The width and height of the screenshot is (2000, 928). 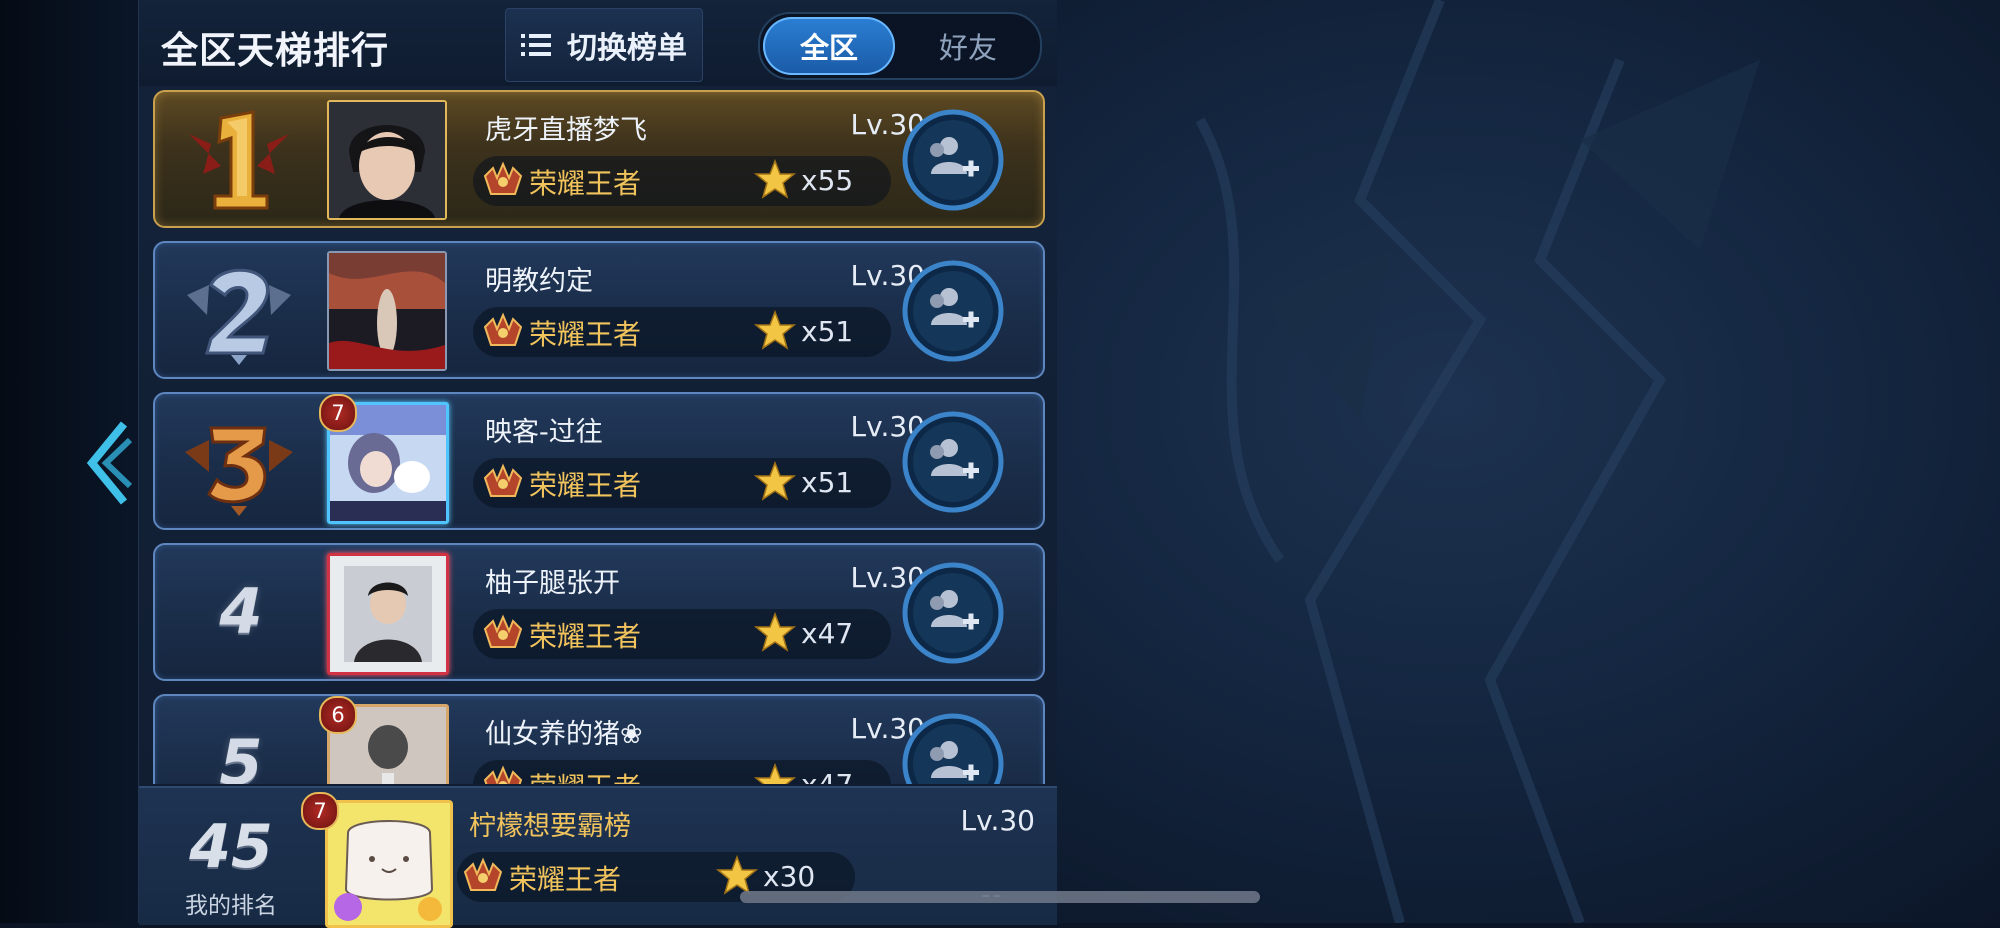 I want to click on page-title: 全区天梯排行, so click(x=275, y=50).